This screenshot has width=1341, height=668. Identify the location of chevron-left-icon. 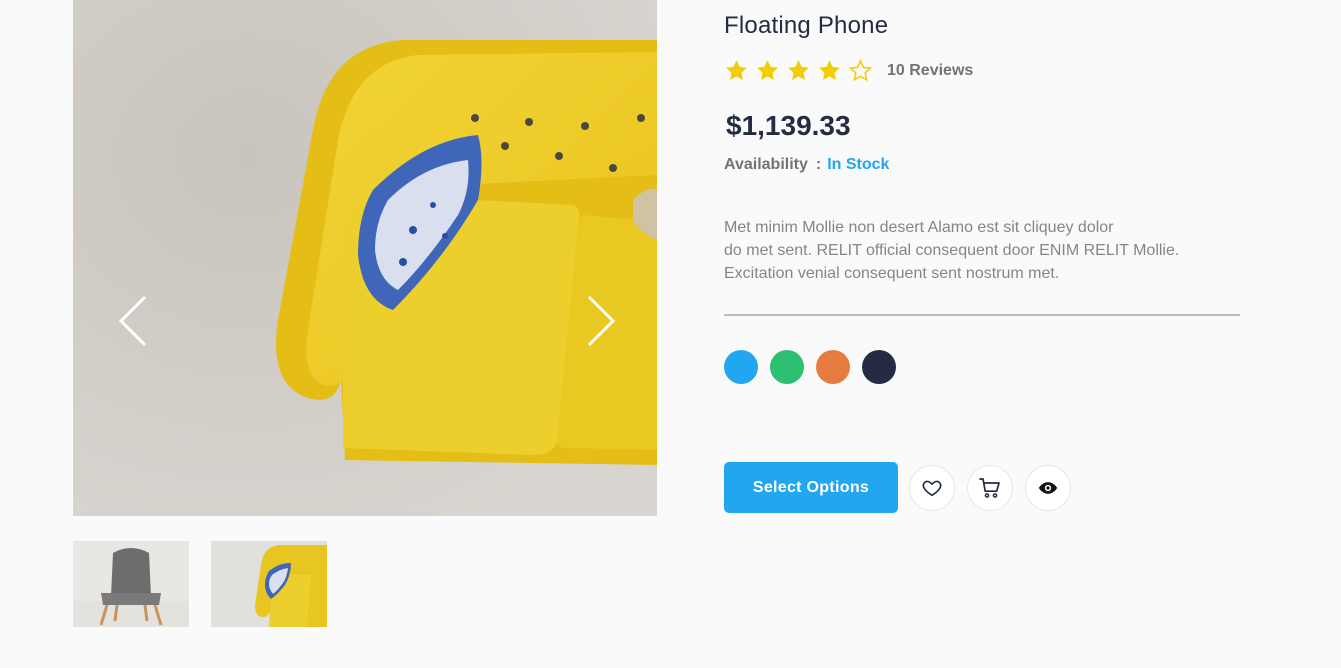
(133, 321).